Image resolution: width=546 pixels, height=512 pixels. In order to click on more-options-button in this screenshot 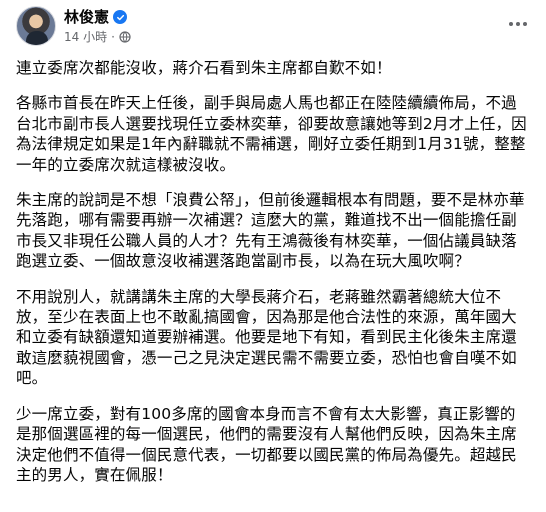, I will do `click(518, 24)`.